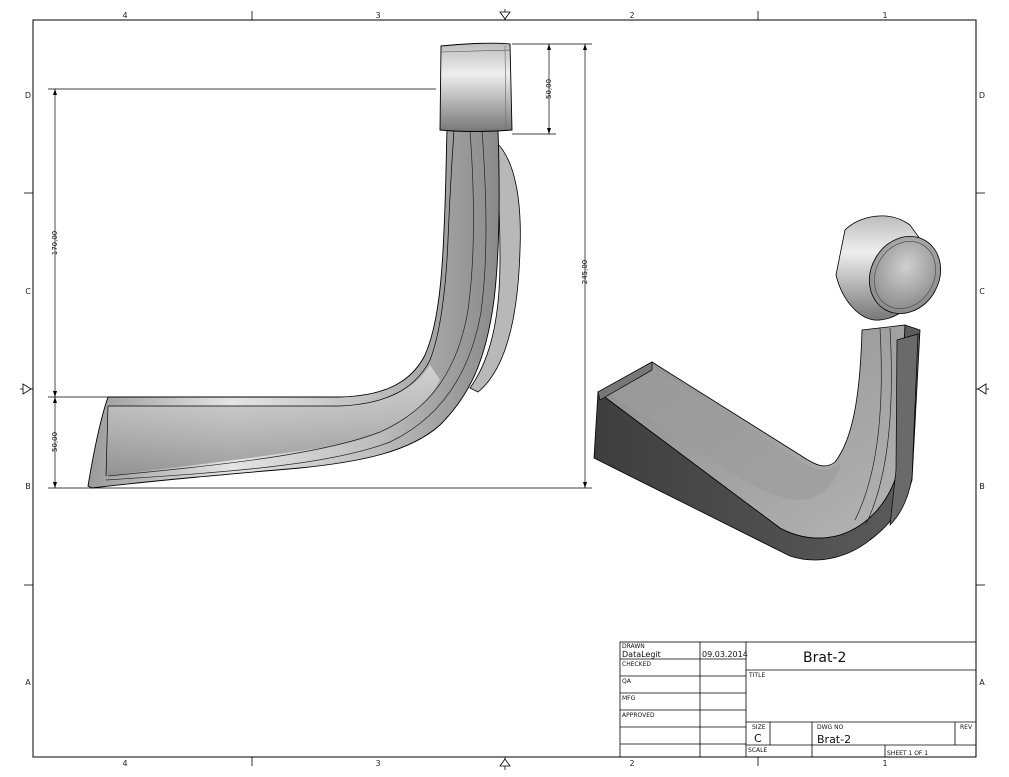 Image resolution: width=1009 pixels, height=777 pixels. Describe the element at coordinates (982, 486) in the screenshot. I see `zone-label-right-b: B` at that location.